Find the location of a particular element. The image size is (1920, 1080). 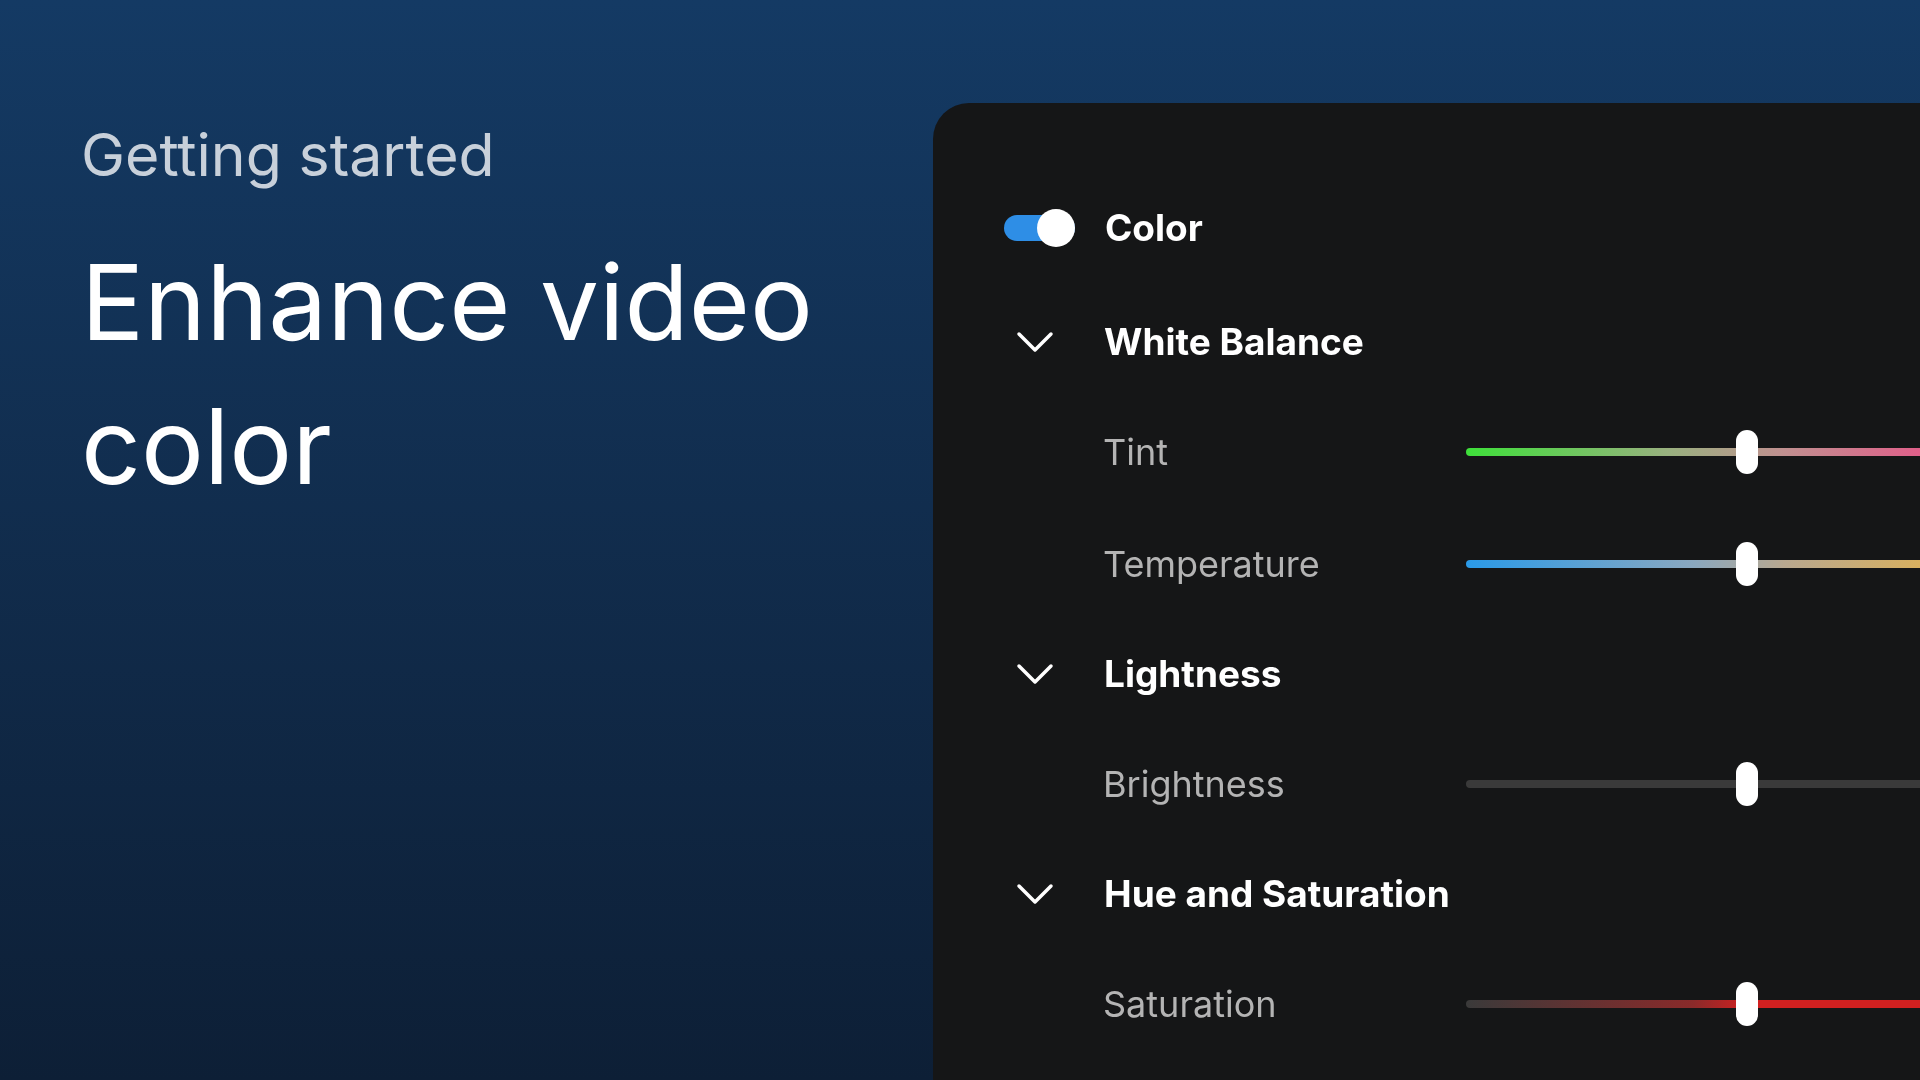

slider-label: Saturation is located at coordinates (1190, 1004).